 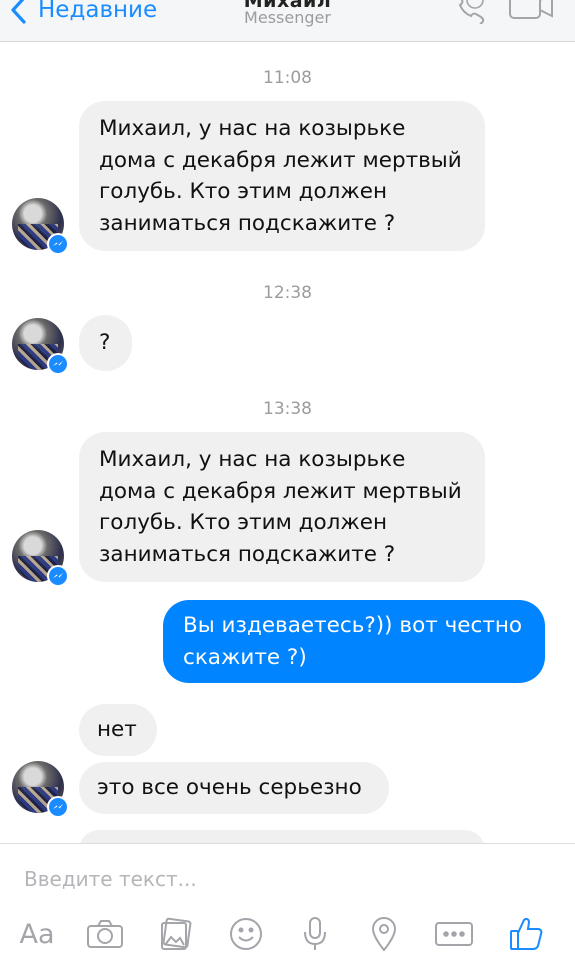 I want to click on chat-header: Недавние Михаил Messenger, so click(x=287, y=21).